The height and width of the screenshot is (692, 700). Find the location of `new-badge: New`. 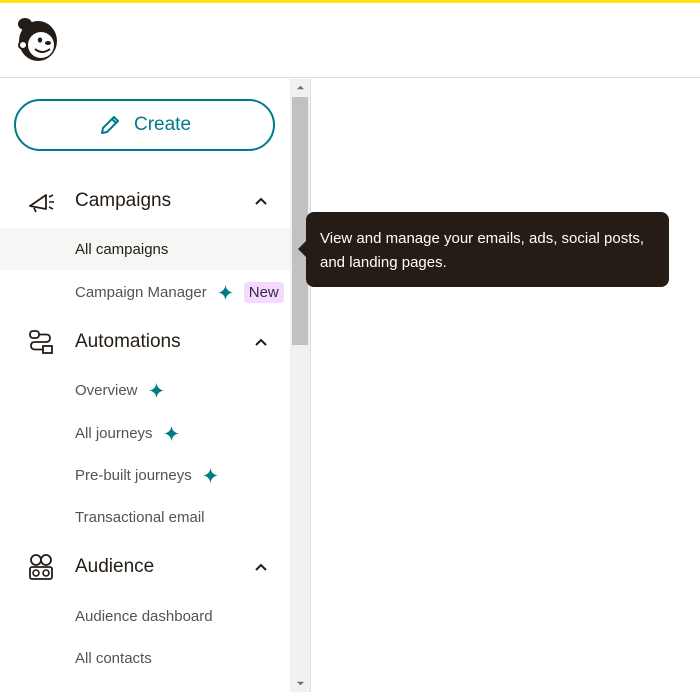

new-badge: New is located at coordinates (263, 292).